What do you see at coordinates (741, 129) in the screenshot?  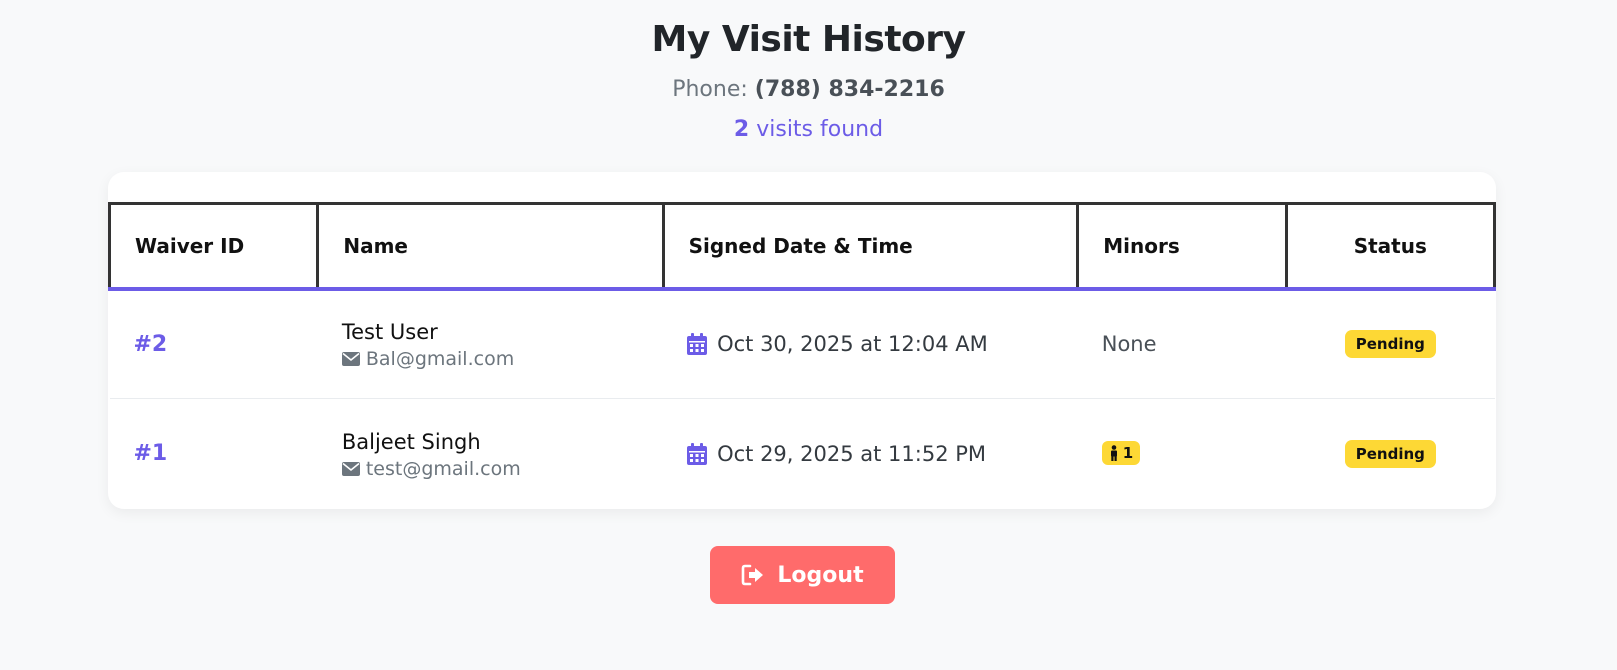 I see `visits-count: 2` at bounding box center [741, 129].